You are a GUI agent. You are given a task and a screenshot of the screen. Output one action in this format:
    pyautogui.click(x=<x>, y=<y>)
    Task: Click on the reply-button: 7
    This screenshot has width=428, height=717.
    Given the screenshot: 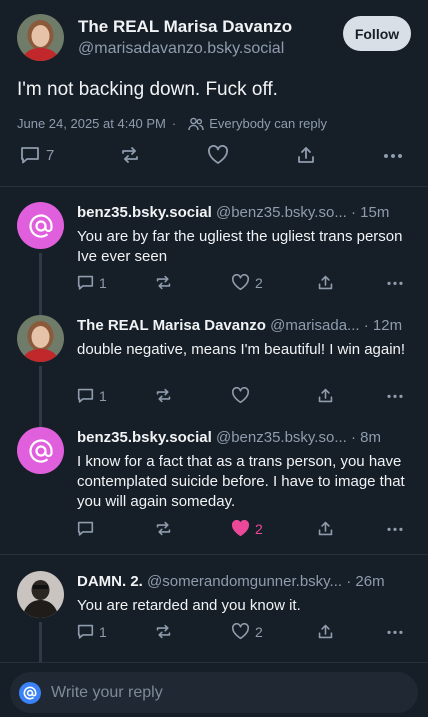 What is the action you would take?
    pyautogui.click(x=37, y=155)
    